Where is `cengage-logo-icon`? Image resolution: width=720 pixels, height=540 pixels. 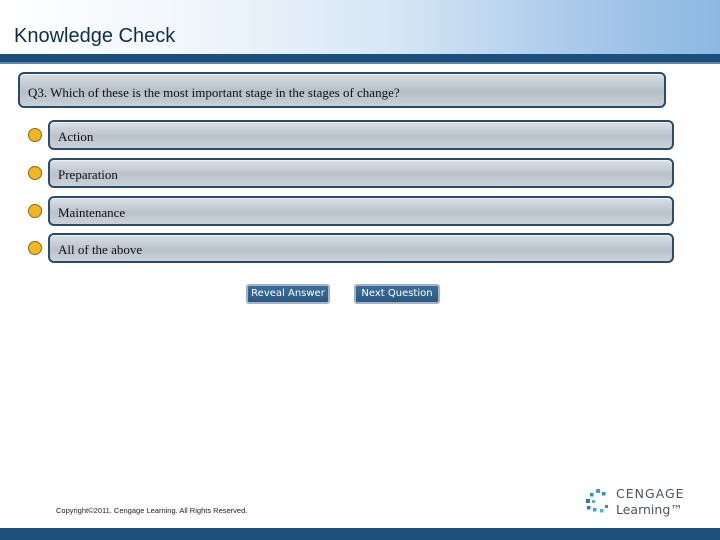
cengage-logo-icon is located at coordinates (597, 501).